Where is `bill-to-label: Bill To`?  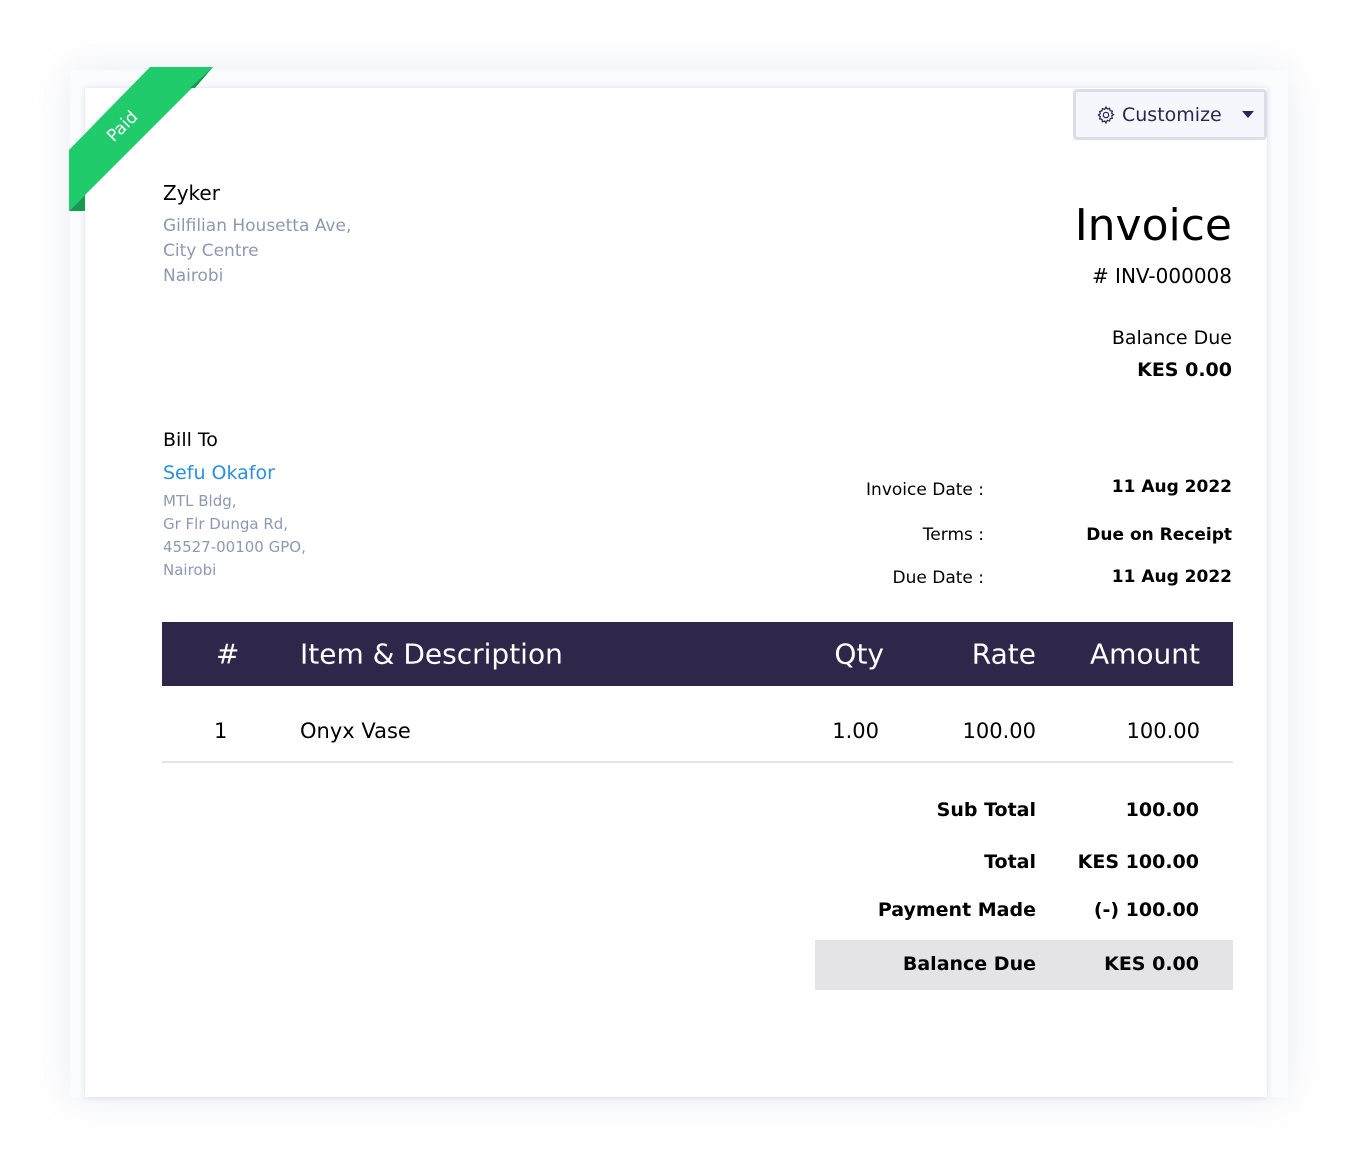
bill-to-label: Bill To is located at coordinates (190, 440).